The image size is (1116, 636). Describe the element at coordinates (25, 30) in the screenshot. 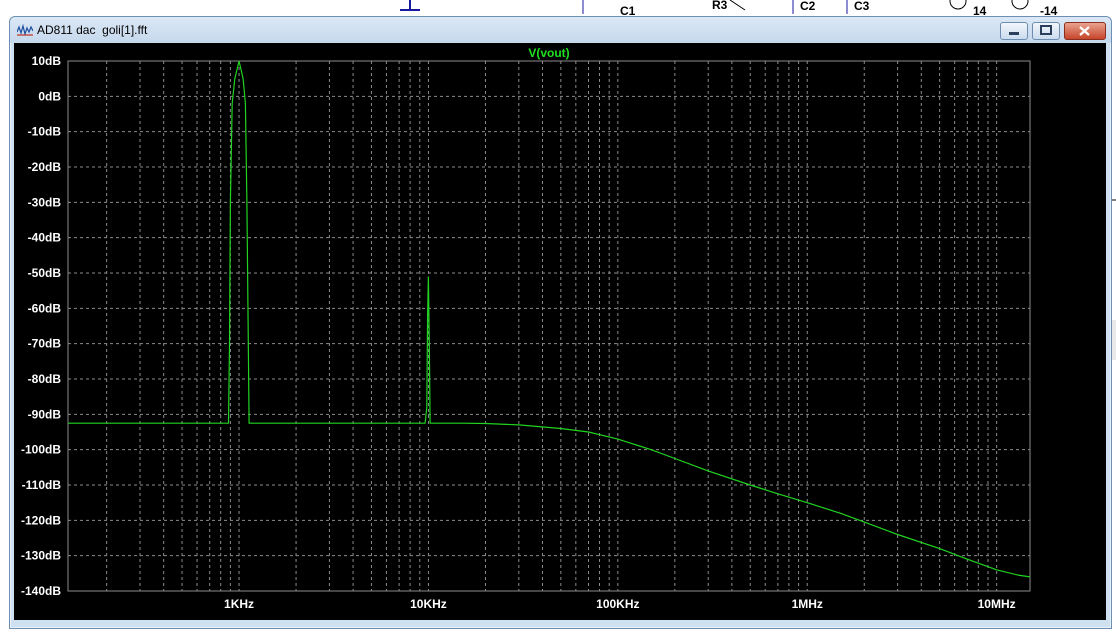

I see `waveform-icon` at that location.